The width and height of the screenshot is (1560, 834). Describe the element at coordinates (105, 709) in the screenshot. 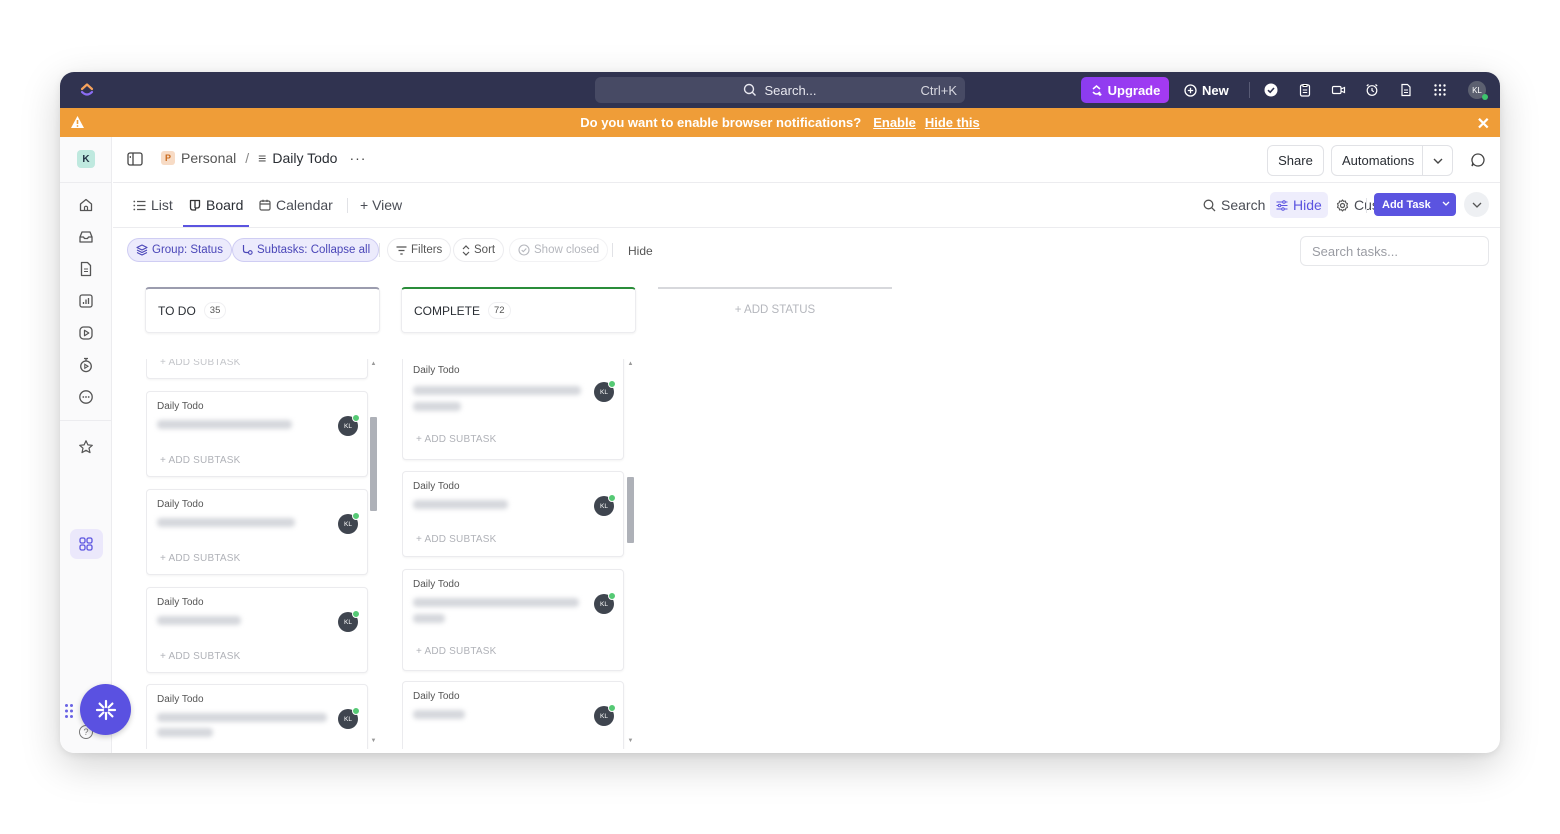

I see `ai-assistant-button` at that location.